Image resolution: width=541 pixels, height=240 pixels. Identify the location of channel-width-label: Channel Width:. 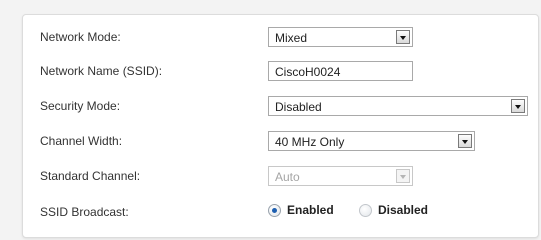
(81, 141).